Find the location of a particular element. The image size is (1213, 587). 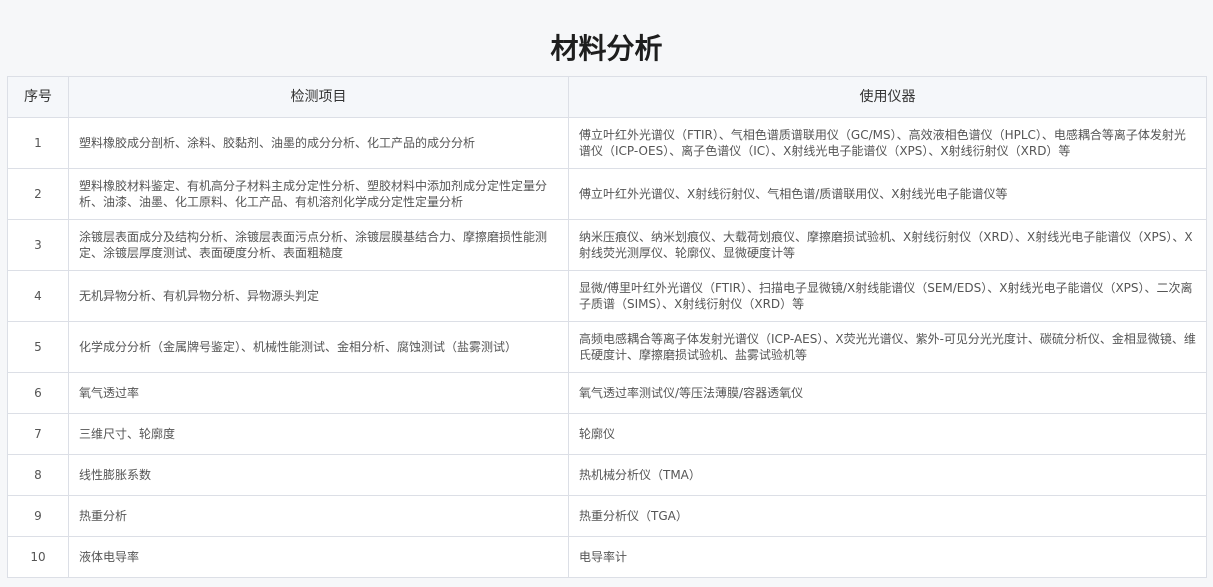

table-row: 10 液体电导率 电导率计 is located at coordinates (607, 557).